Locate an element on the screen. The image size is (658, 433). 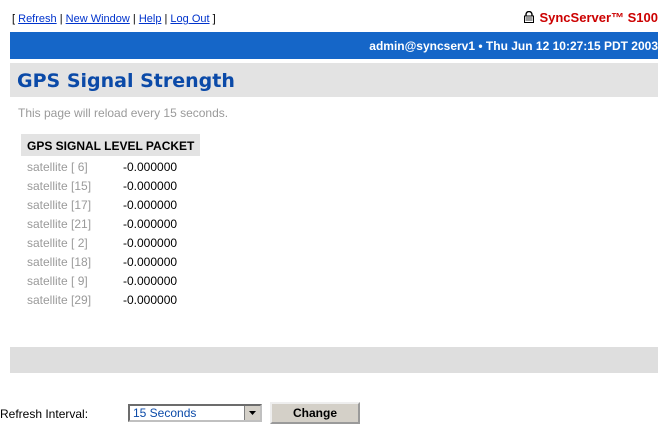
satellite-label: satellite [ 6] is located at coordinates (57, 166).